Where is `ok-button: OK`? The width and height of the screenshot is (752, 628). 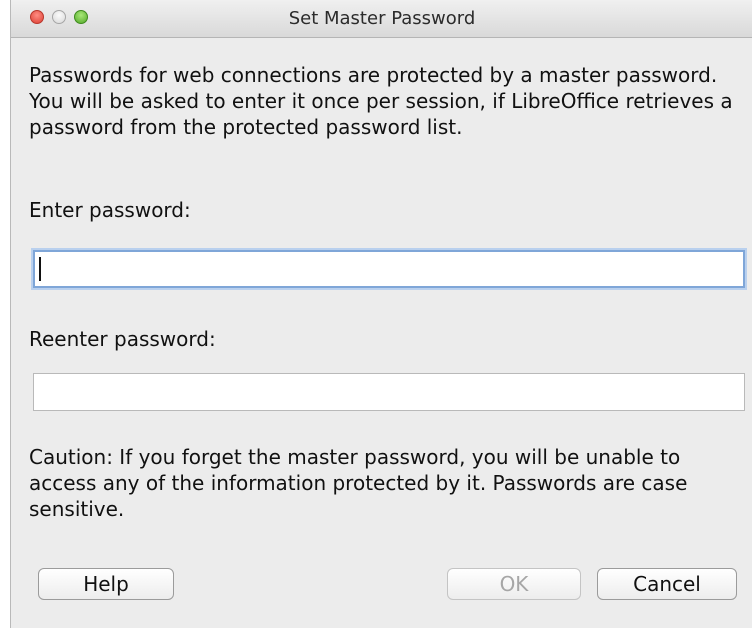
ok-button: OK is located at coordinates (514, 584).